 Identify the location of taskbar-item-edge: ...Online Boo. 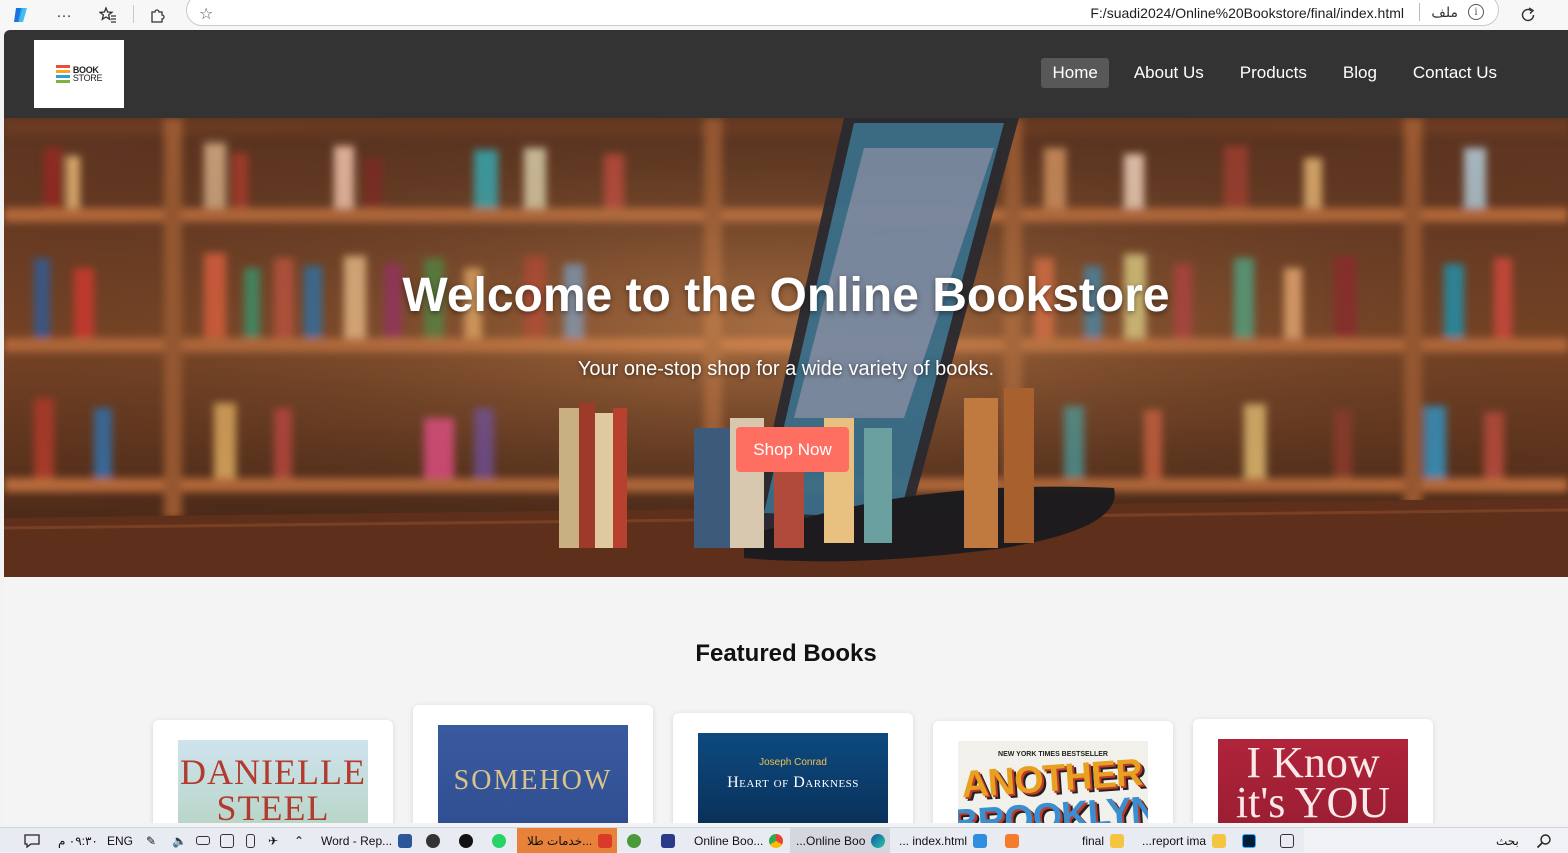
(840, 840).